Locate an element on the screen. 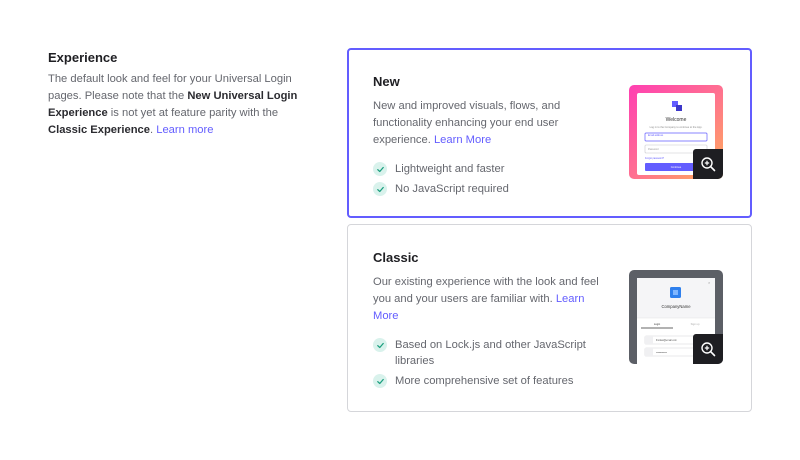 Image resolution: width=800 pixels, height=460 pixels. card-title: Classic is located at coordinates (396, 257).